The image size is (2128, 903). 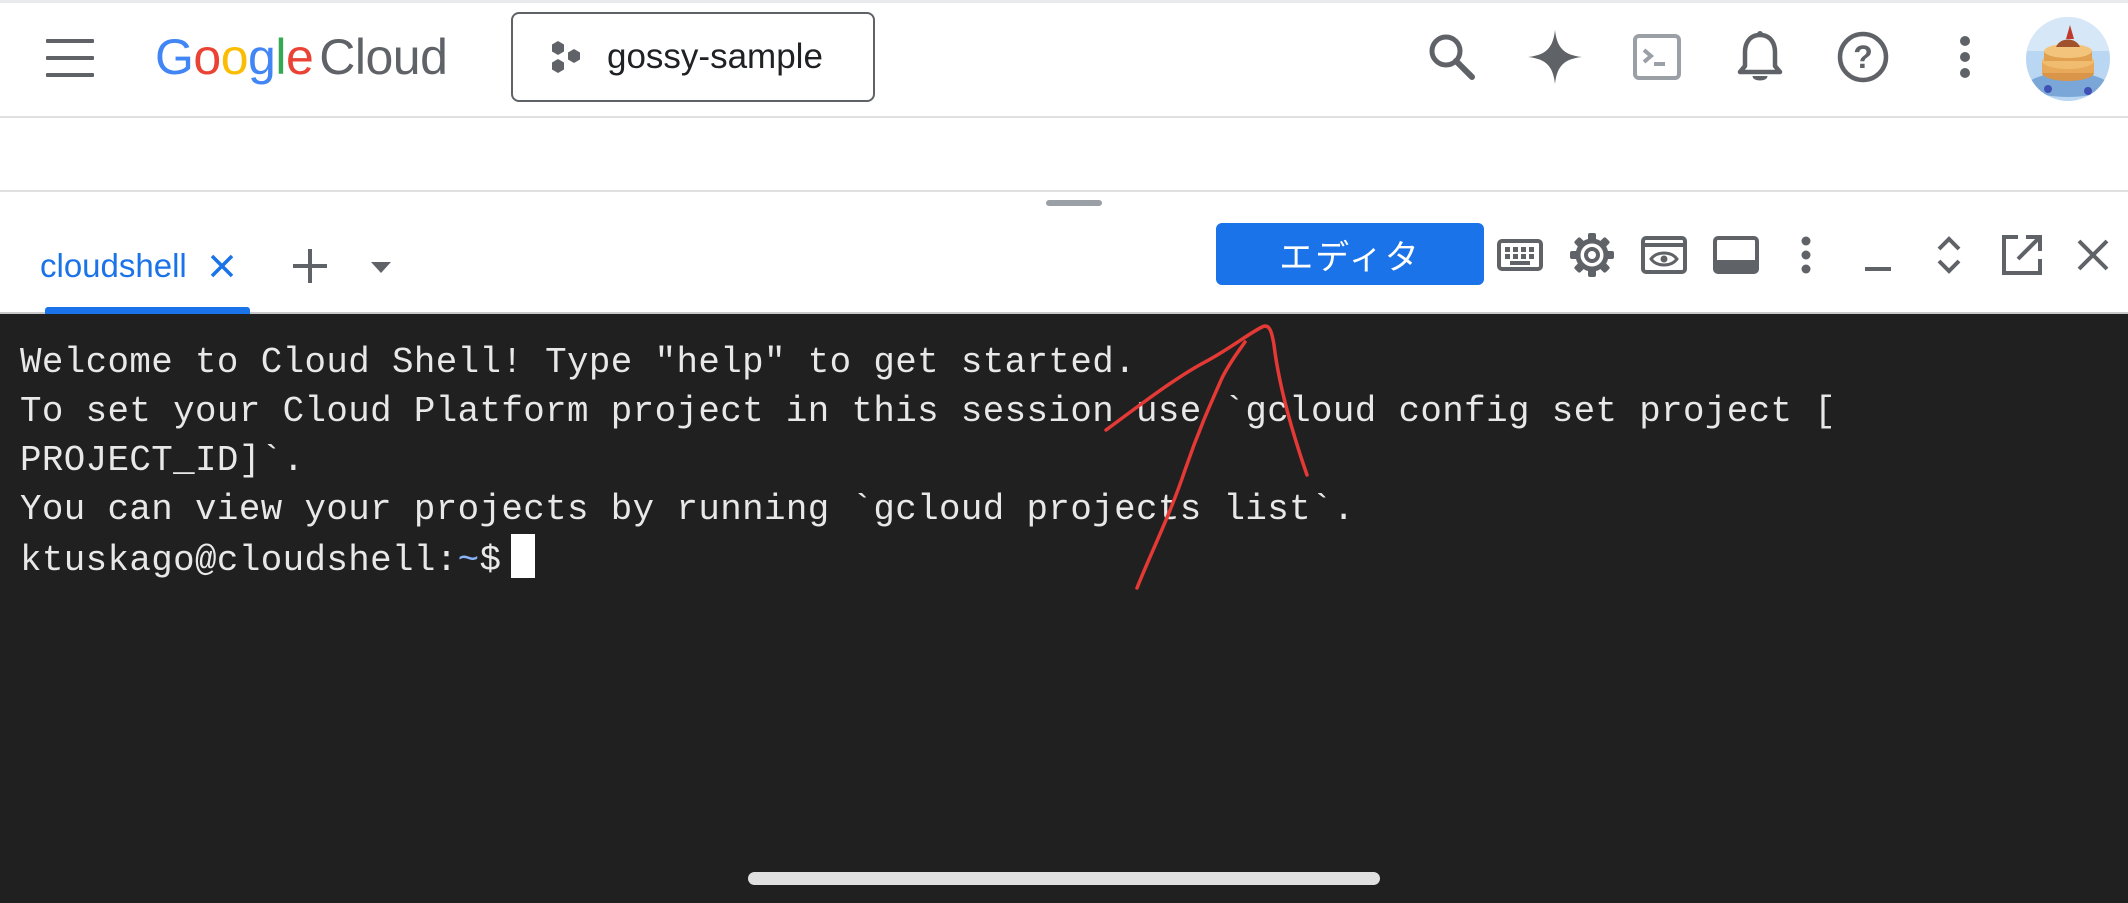 I want to click on terminal-cursor, so click(x=523, y=556).